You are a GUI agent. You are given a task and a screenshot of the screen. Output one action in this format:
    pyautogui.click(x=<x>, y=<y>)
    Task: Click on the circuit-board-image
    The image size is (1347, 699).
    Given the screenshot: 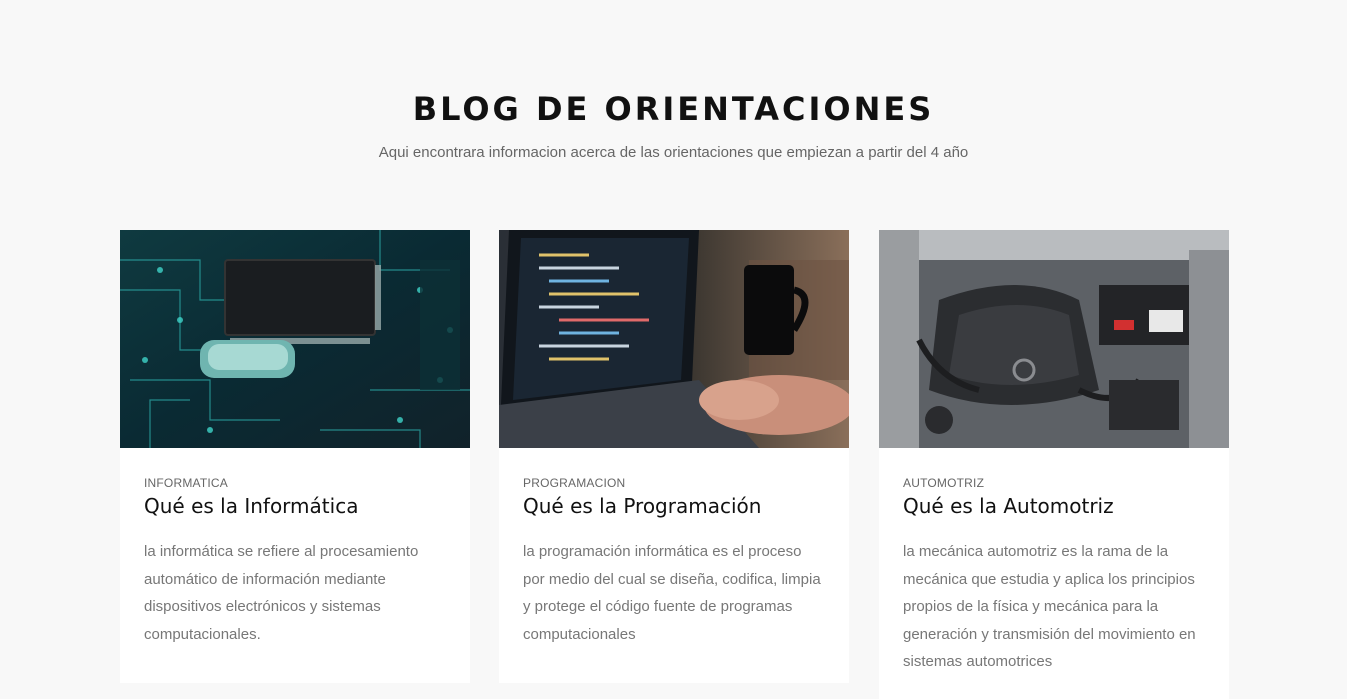 What is the action you would take?
    pyautogui.click(x=295, y=339)
    